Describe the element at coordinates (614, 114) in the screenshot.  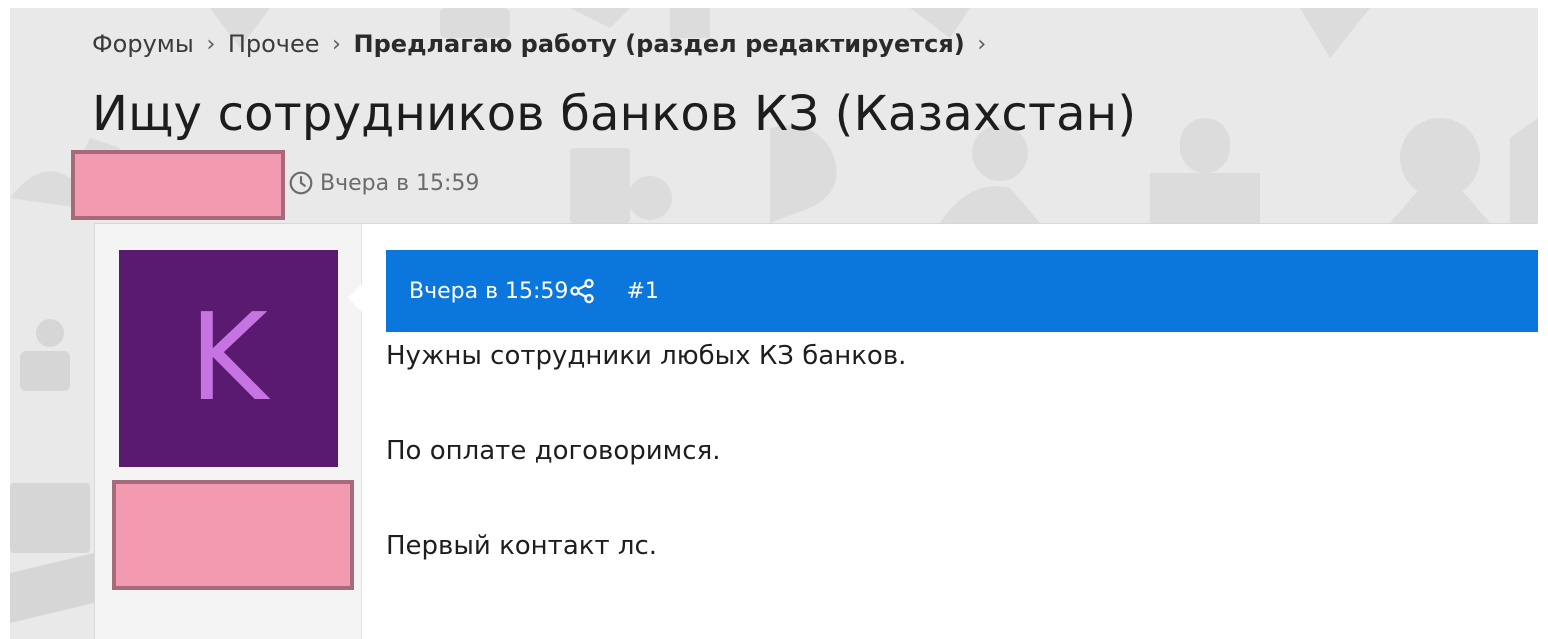
I see `thread-title: Ищу сотрудников банков КЗ (Казахстан)` at that location.